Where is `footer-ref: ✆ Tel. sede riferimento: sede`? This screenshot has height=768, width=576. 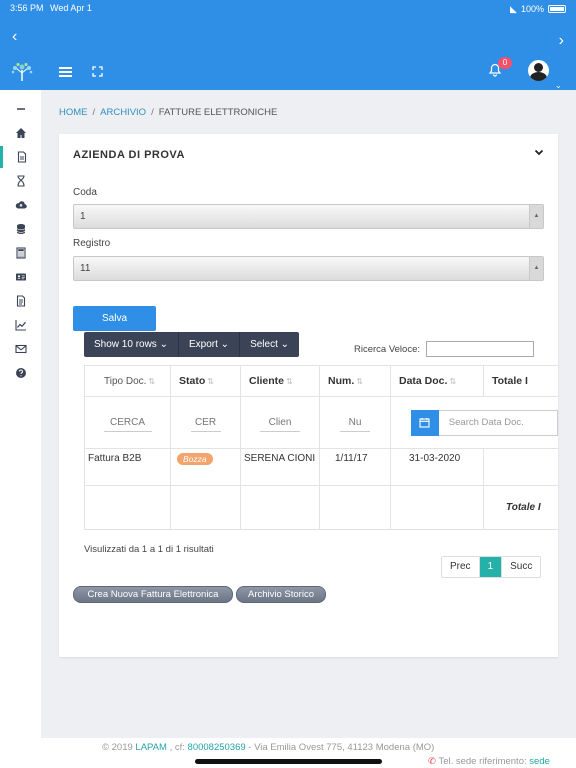
footer-ref: ✆ Tel. sede riferimento: sede is located at coordinates (489, 761).